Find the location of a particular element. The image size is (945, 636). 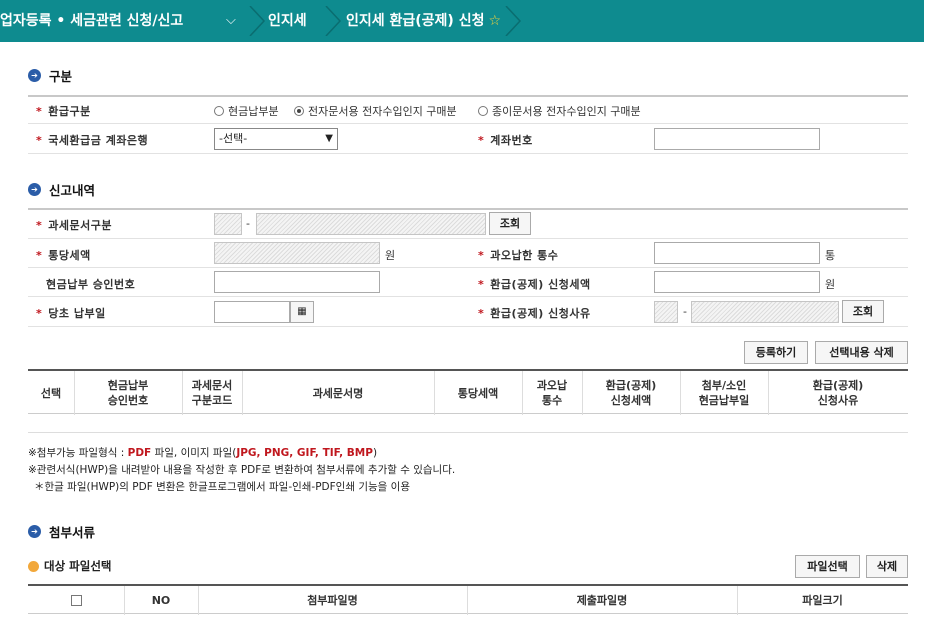

column-header: 환급(공제) 신청사유 is located at coordinates (838, 393).